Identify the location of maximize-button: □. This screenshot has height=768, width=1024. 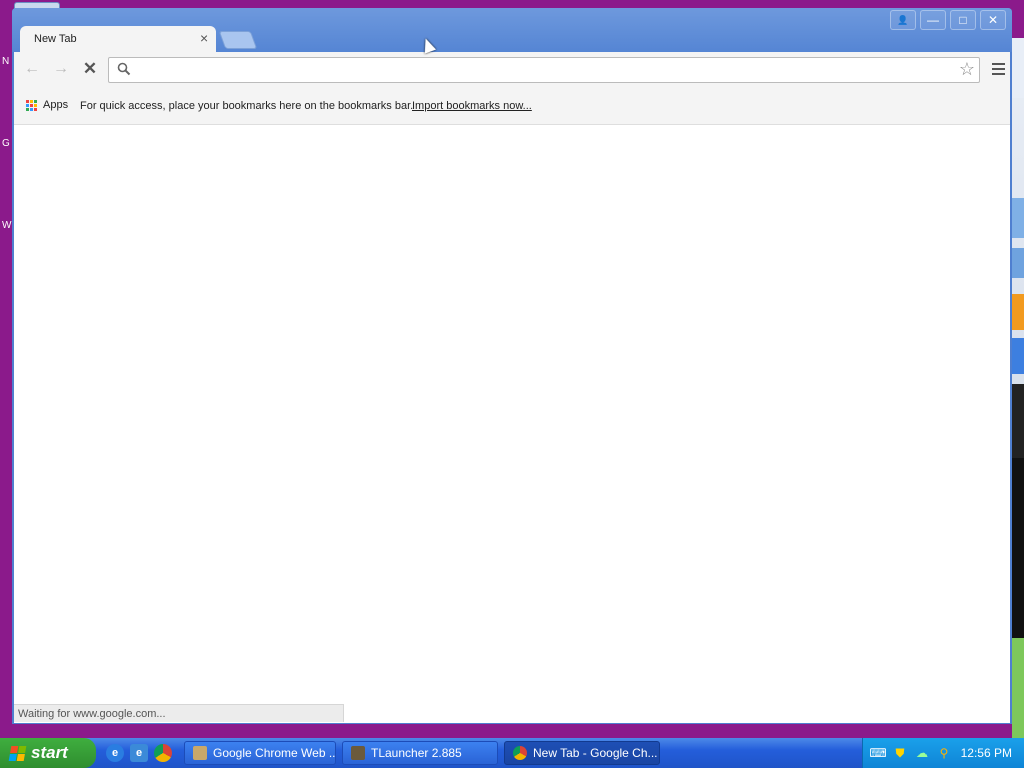
(963, 20).